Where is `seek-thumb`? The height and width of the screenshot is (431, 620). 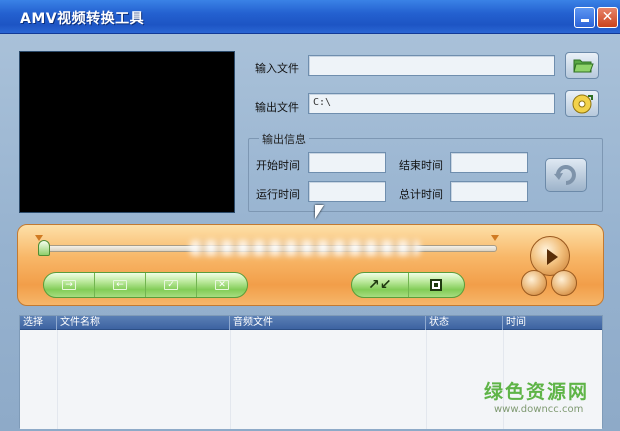 seek-thumb is located at coordinates (44, 248).